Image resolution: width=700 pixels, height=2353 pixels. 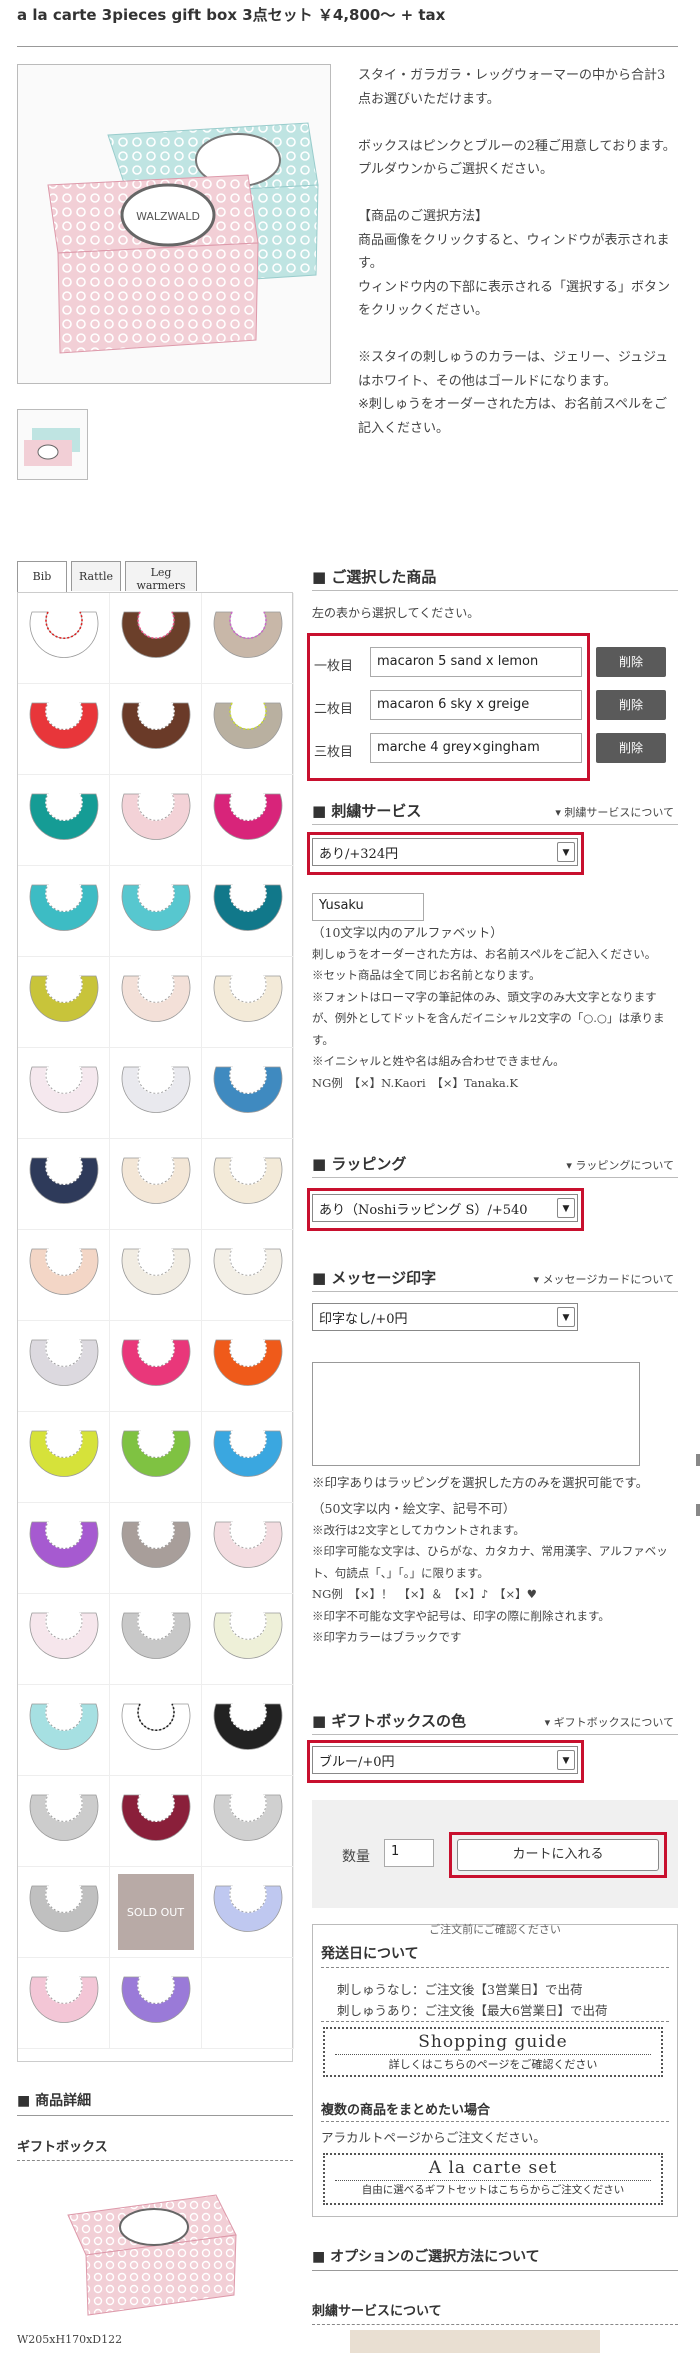 I want to click on giftbox-info-link: ▾ ギフトボックスについて, so click(x=609, y=1722).